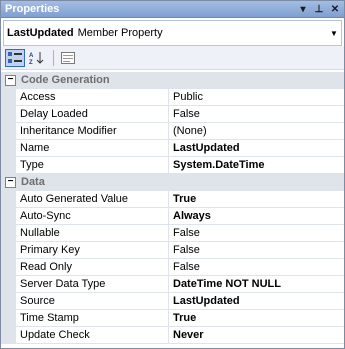 Image resolution: width=345 pixels, height=349 pixels. I want to click on property-row-auto-generated-value: Auto Generated Value True, so click(172, 199).